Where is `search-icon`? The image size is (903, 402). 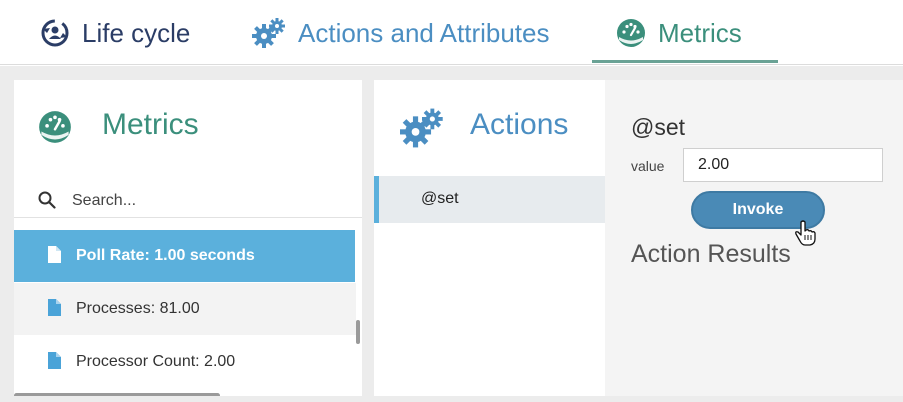
search-icon is located at coordinates (47, 202).